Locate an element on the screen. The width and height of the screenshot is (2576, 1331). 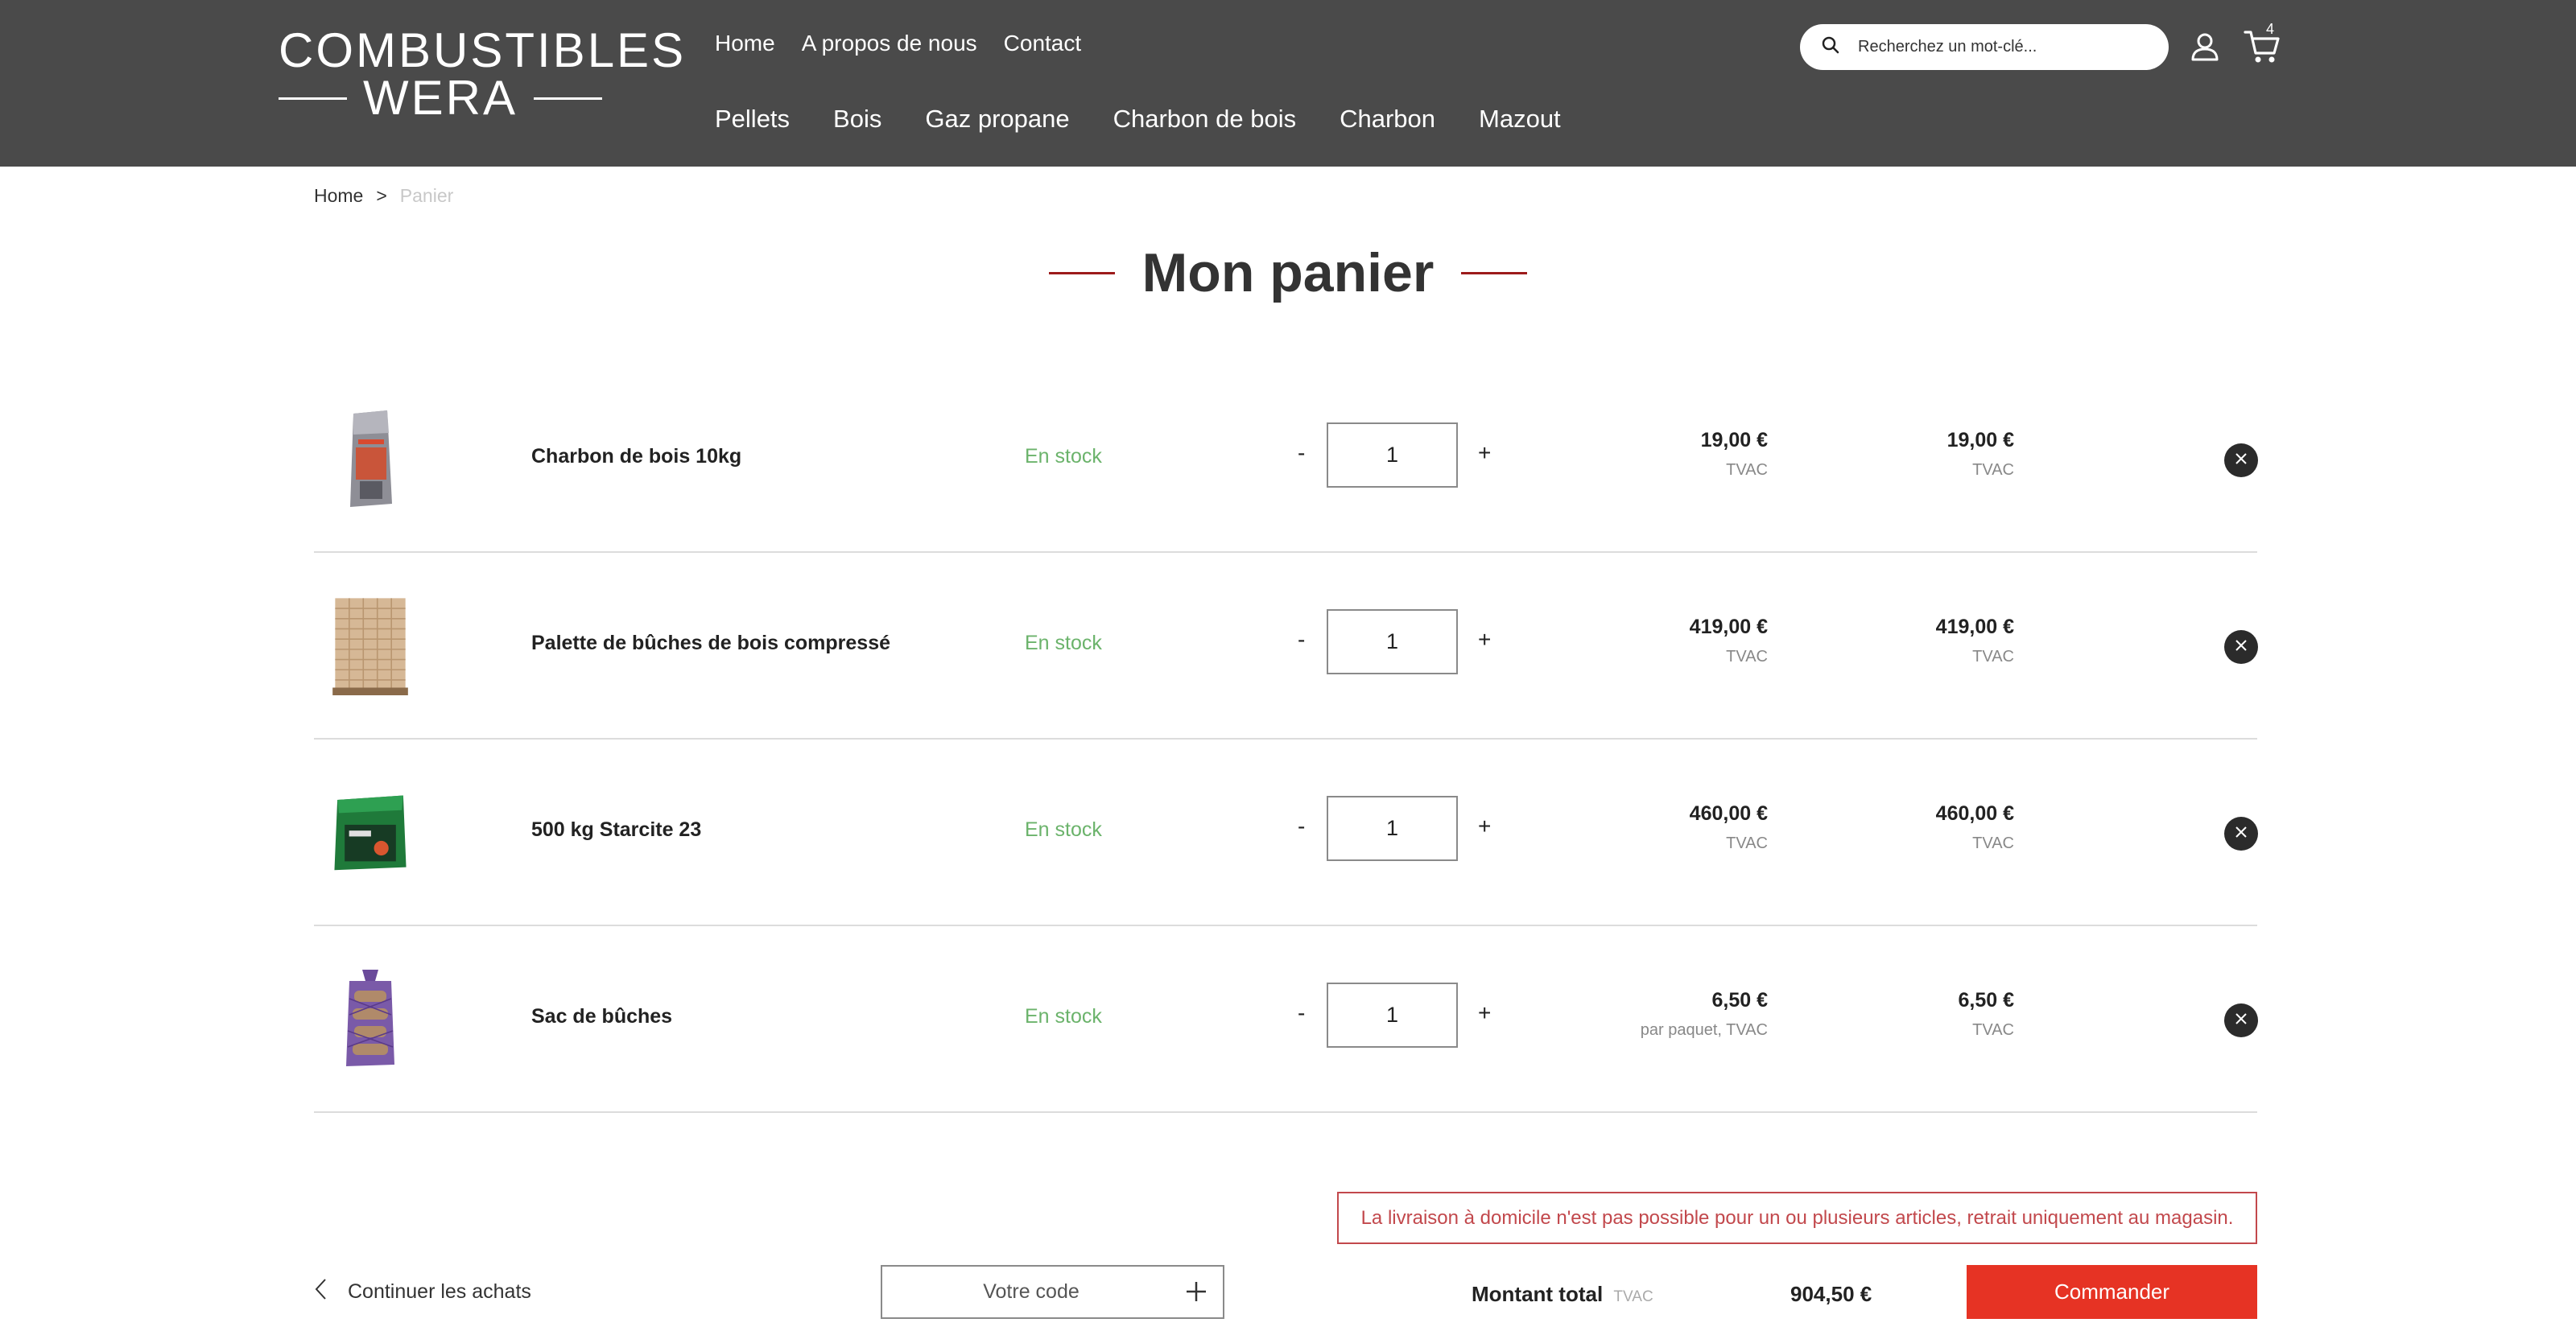
top-nav-contact: Contact is located at coordinates (1043, 44).